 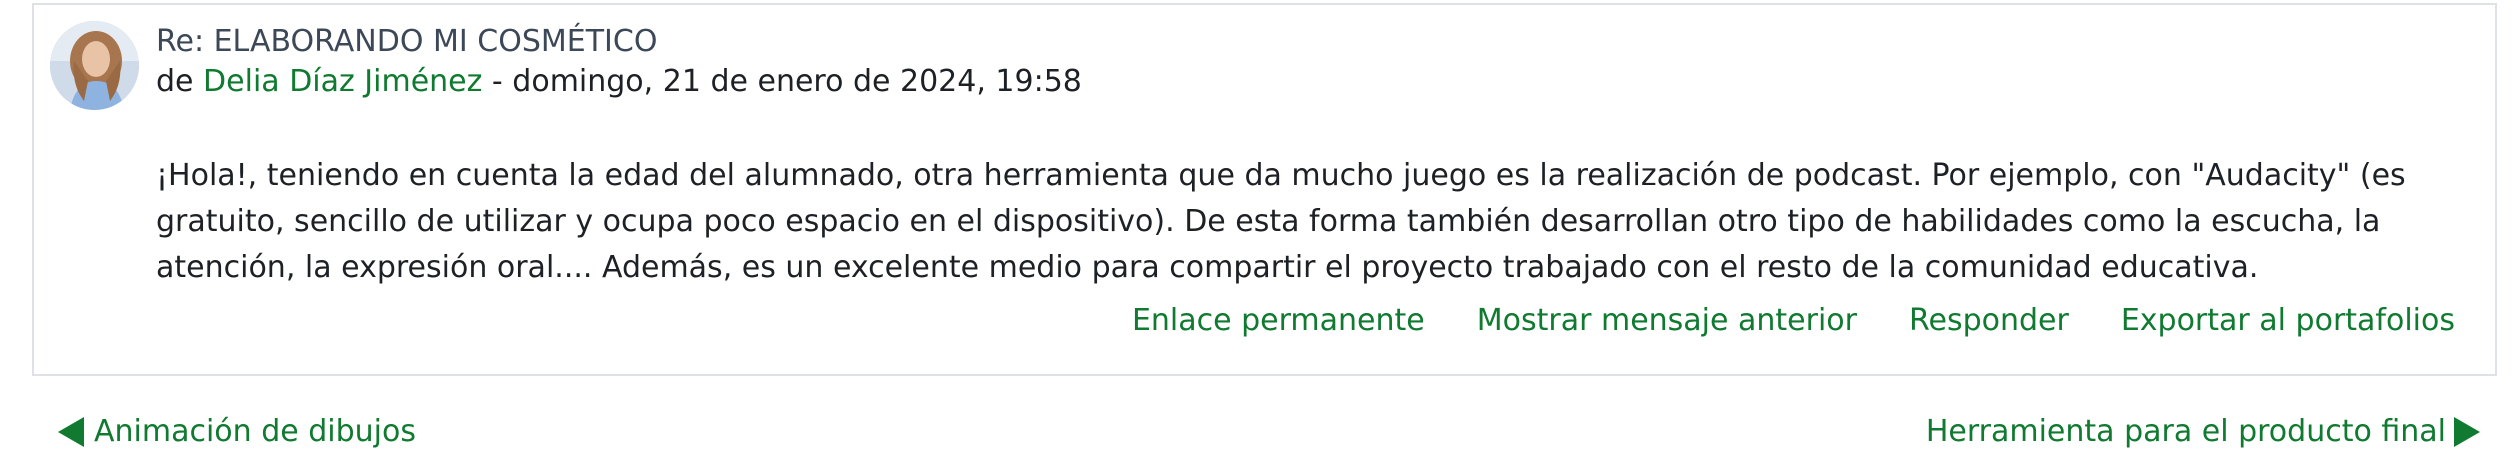 I want to click on next-discussion-link: Herramienta para el producto final, so click(x=2203, y=432).